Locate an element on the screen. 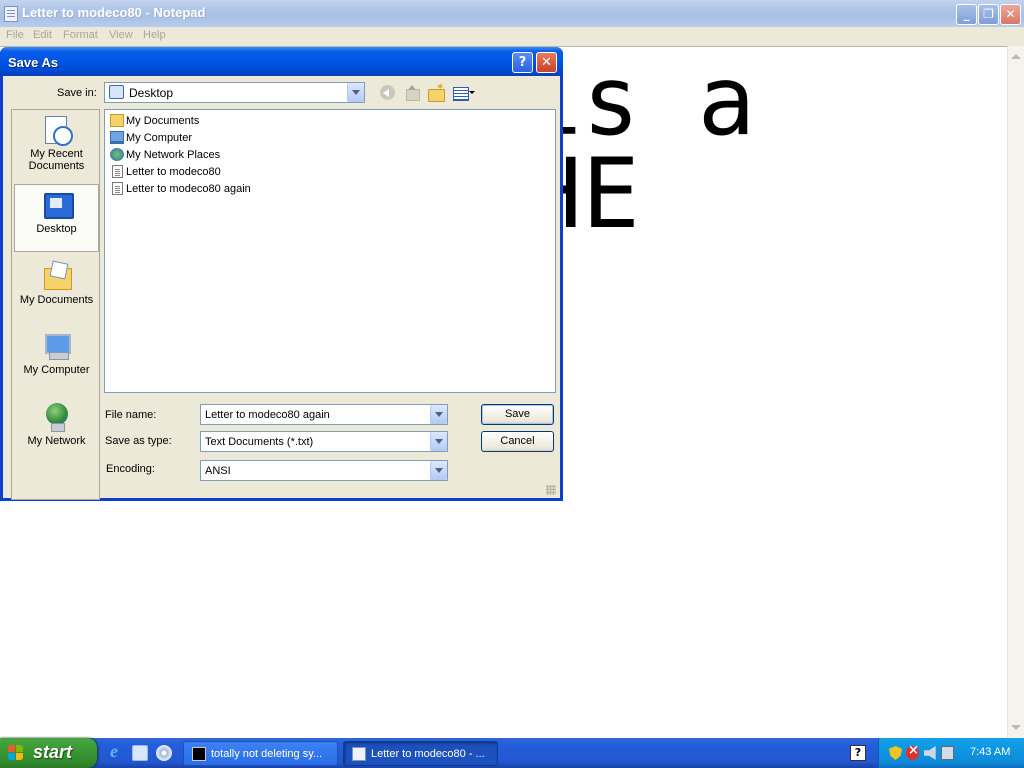  resize-grip-icon is located at coordinates (551, 490).